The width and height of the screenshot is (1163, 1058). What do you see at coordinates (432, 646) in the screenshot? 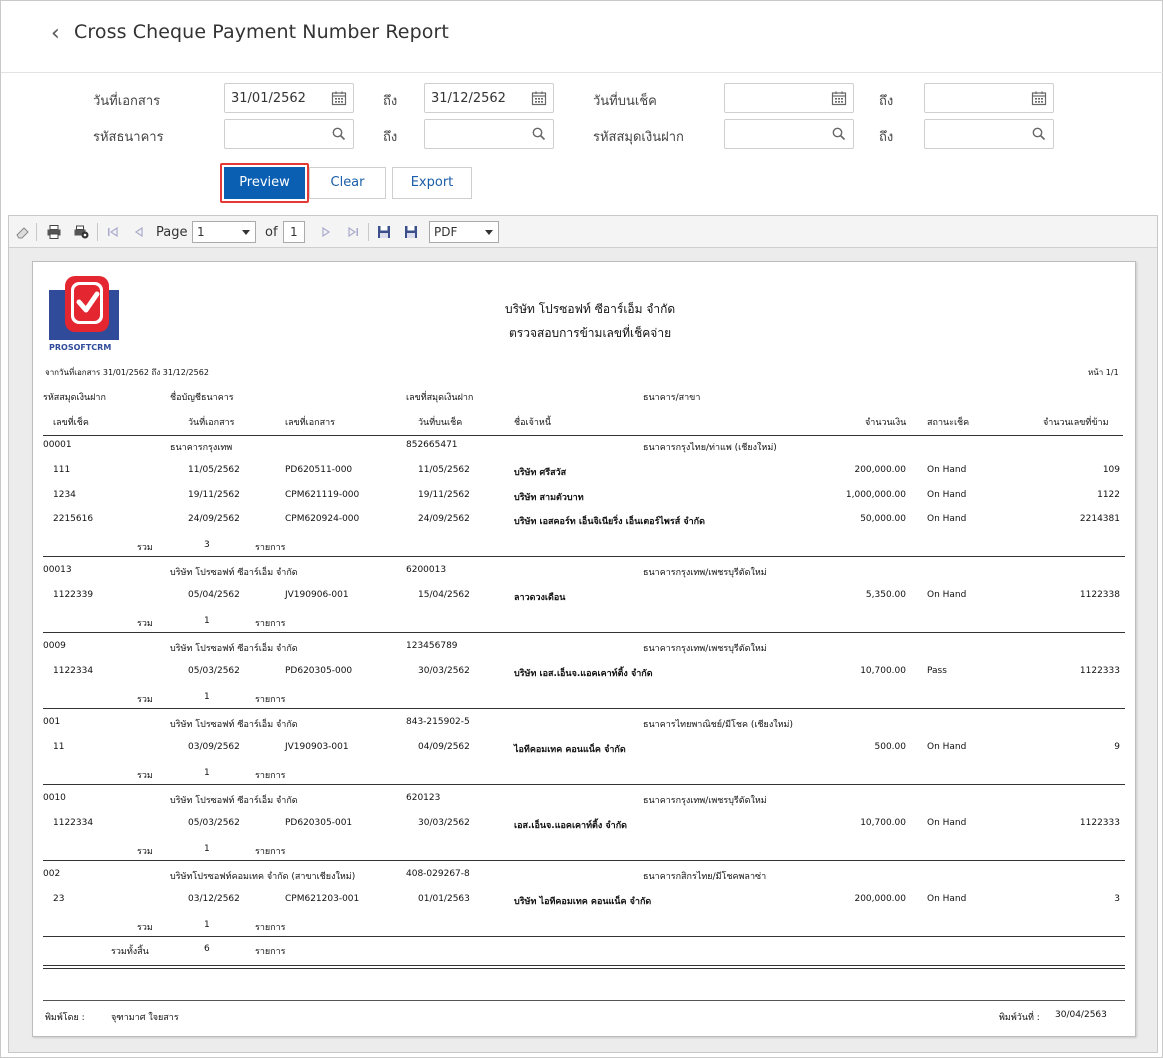
I see `group-passbook-no: 123456789` at bounding box center [432, 646].